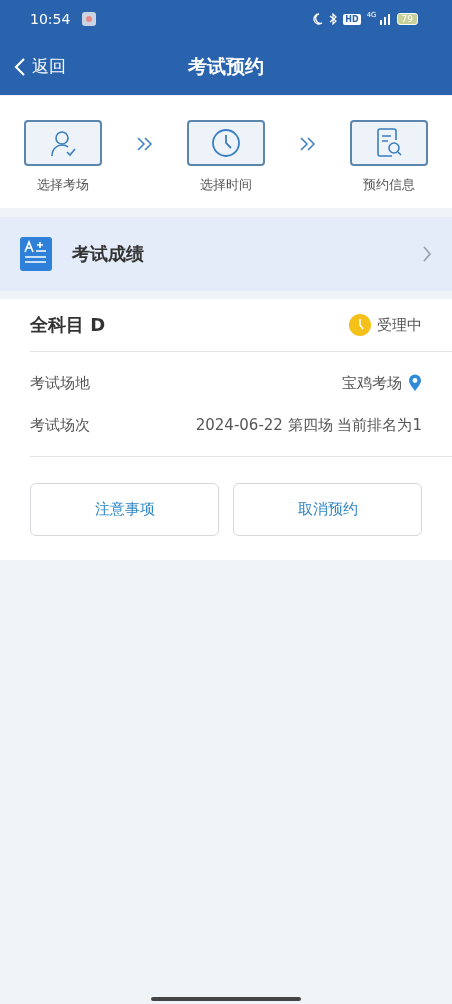  I want to click on field-value: 宝鸡考场, so click(372, 383).